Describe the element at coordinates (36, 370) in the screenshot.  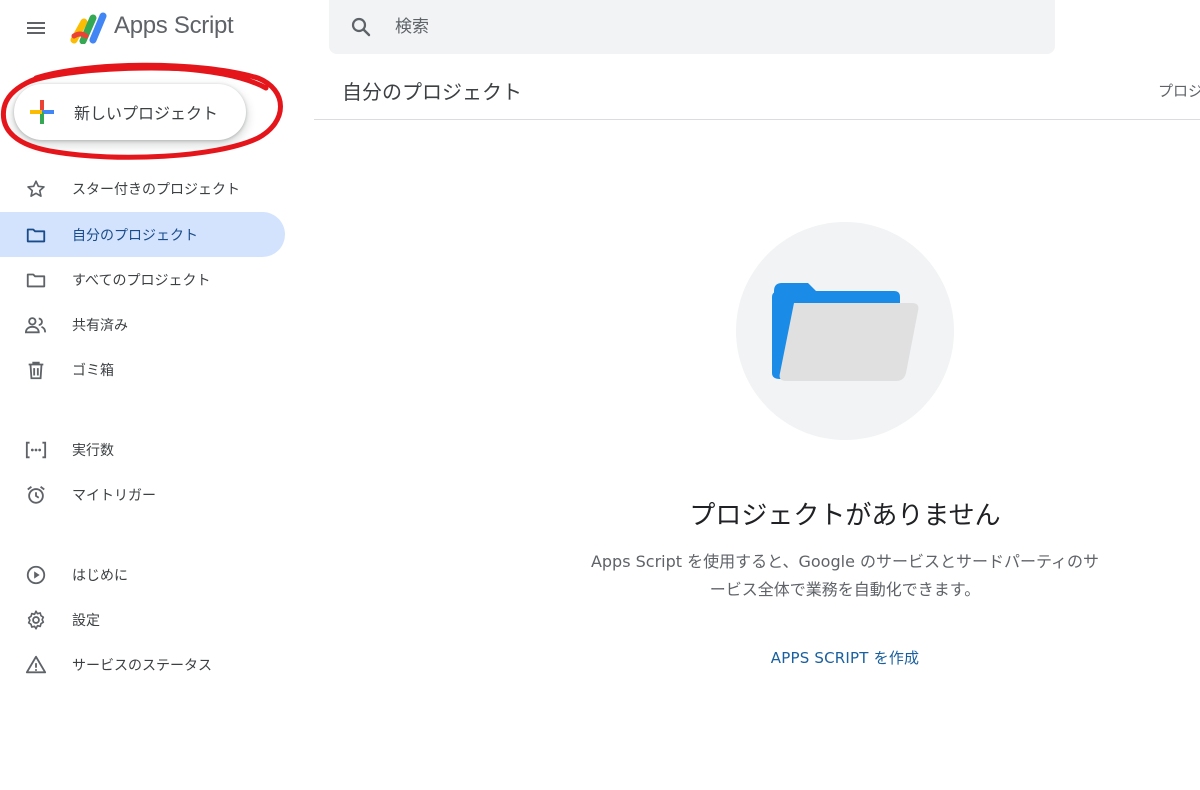
I see `trash-icon` at that location.